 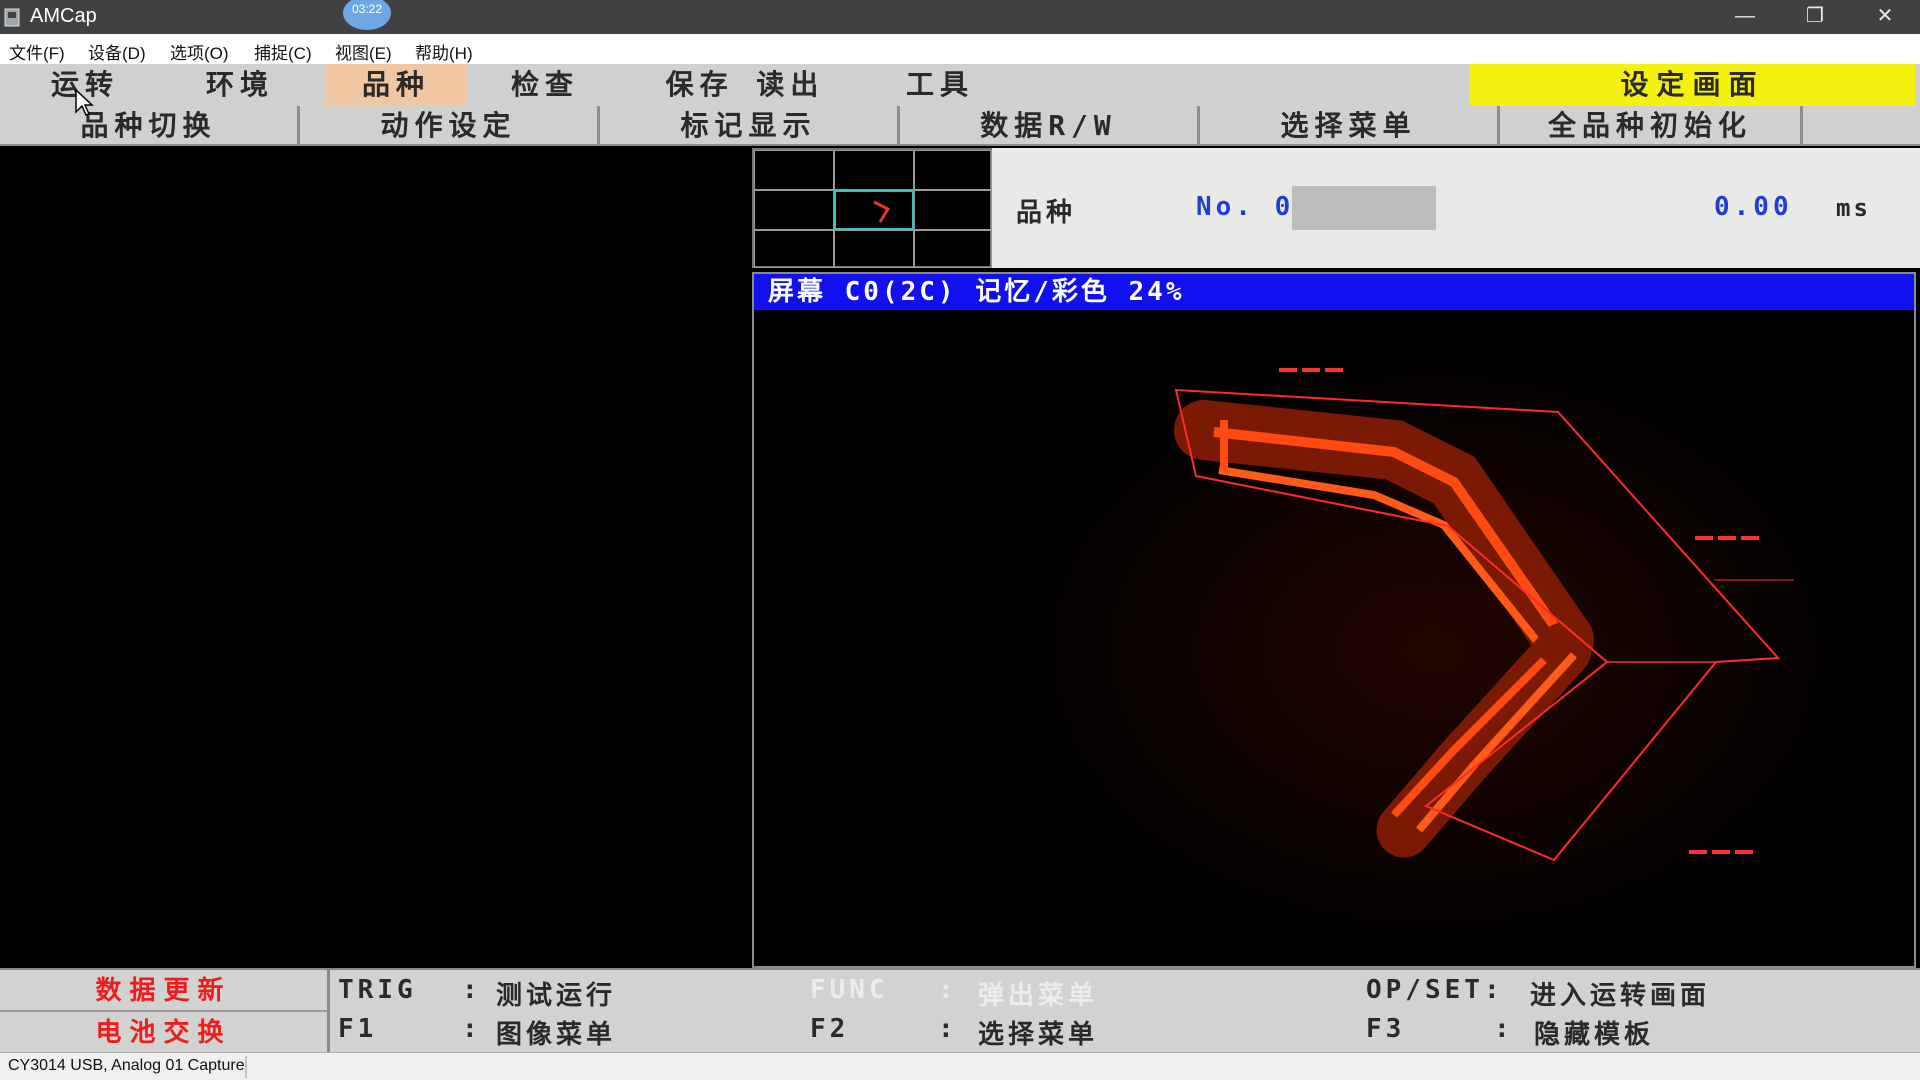 What do you see at coordinates (1651, 126) in the screenshot?
I see `subtab-init-all: 全品种初始化` at bounding box center [1651, 126].